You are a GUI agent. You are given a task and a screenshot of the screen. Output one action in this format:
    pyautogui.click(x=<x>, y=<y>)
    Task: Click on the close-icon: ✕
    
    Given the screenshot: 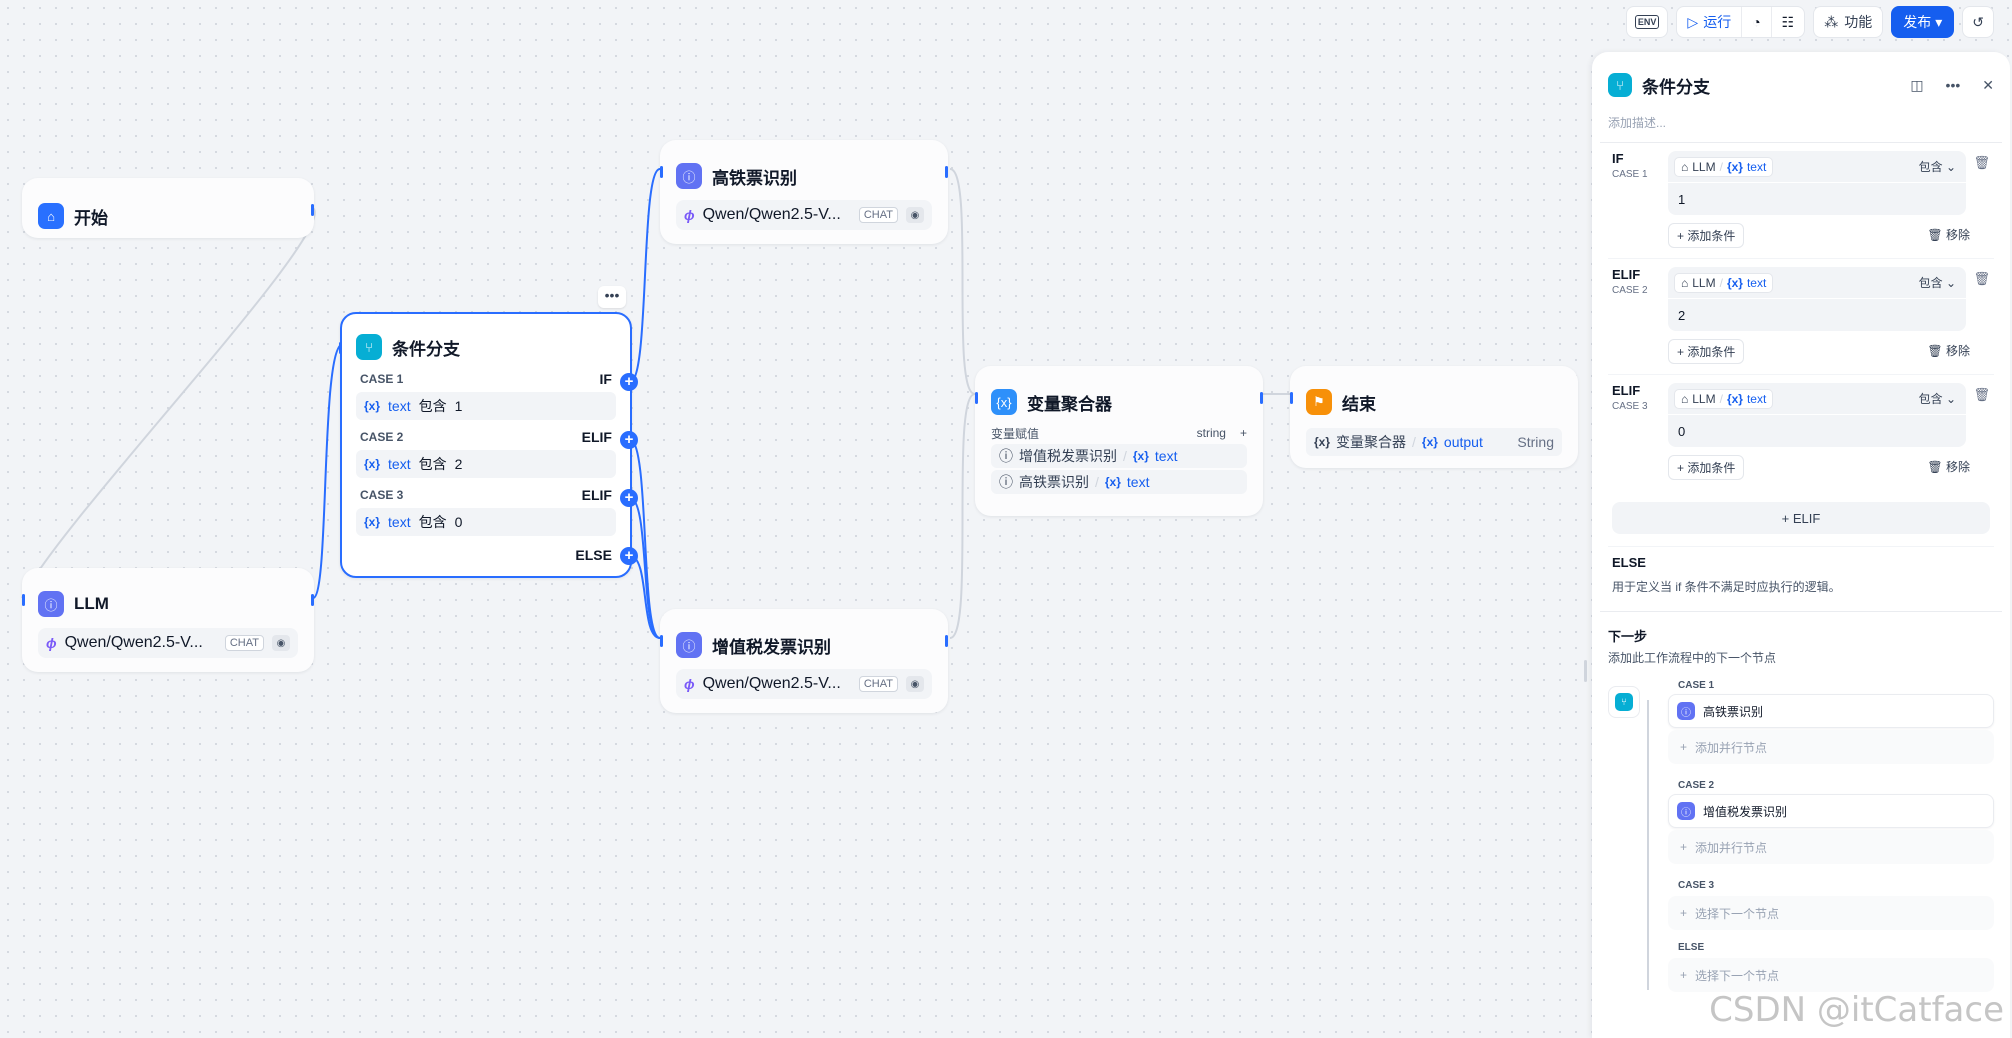 What is the action you would take?
    pyautogui.click(x=1988, y=85)
    